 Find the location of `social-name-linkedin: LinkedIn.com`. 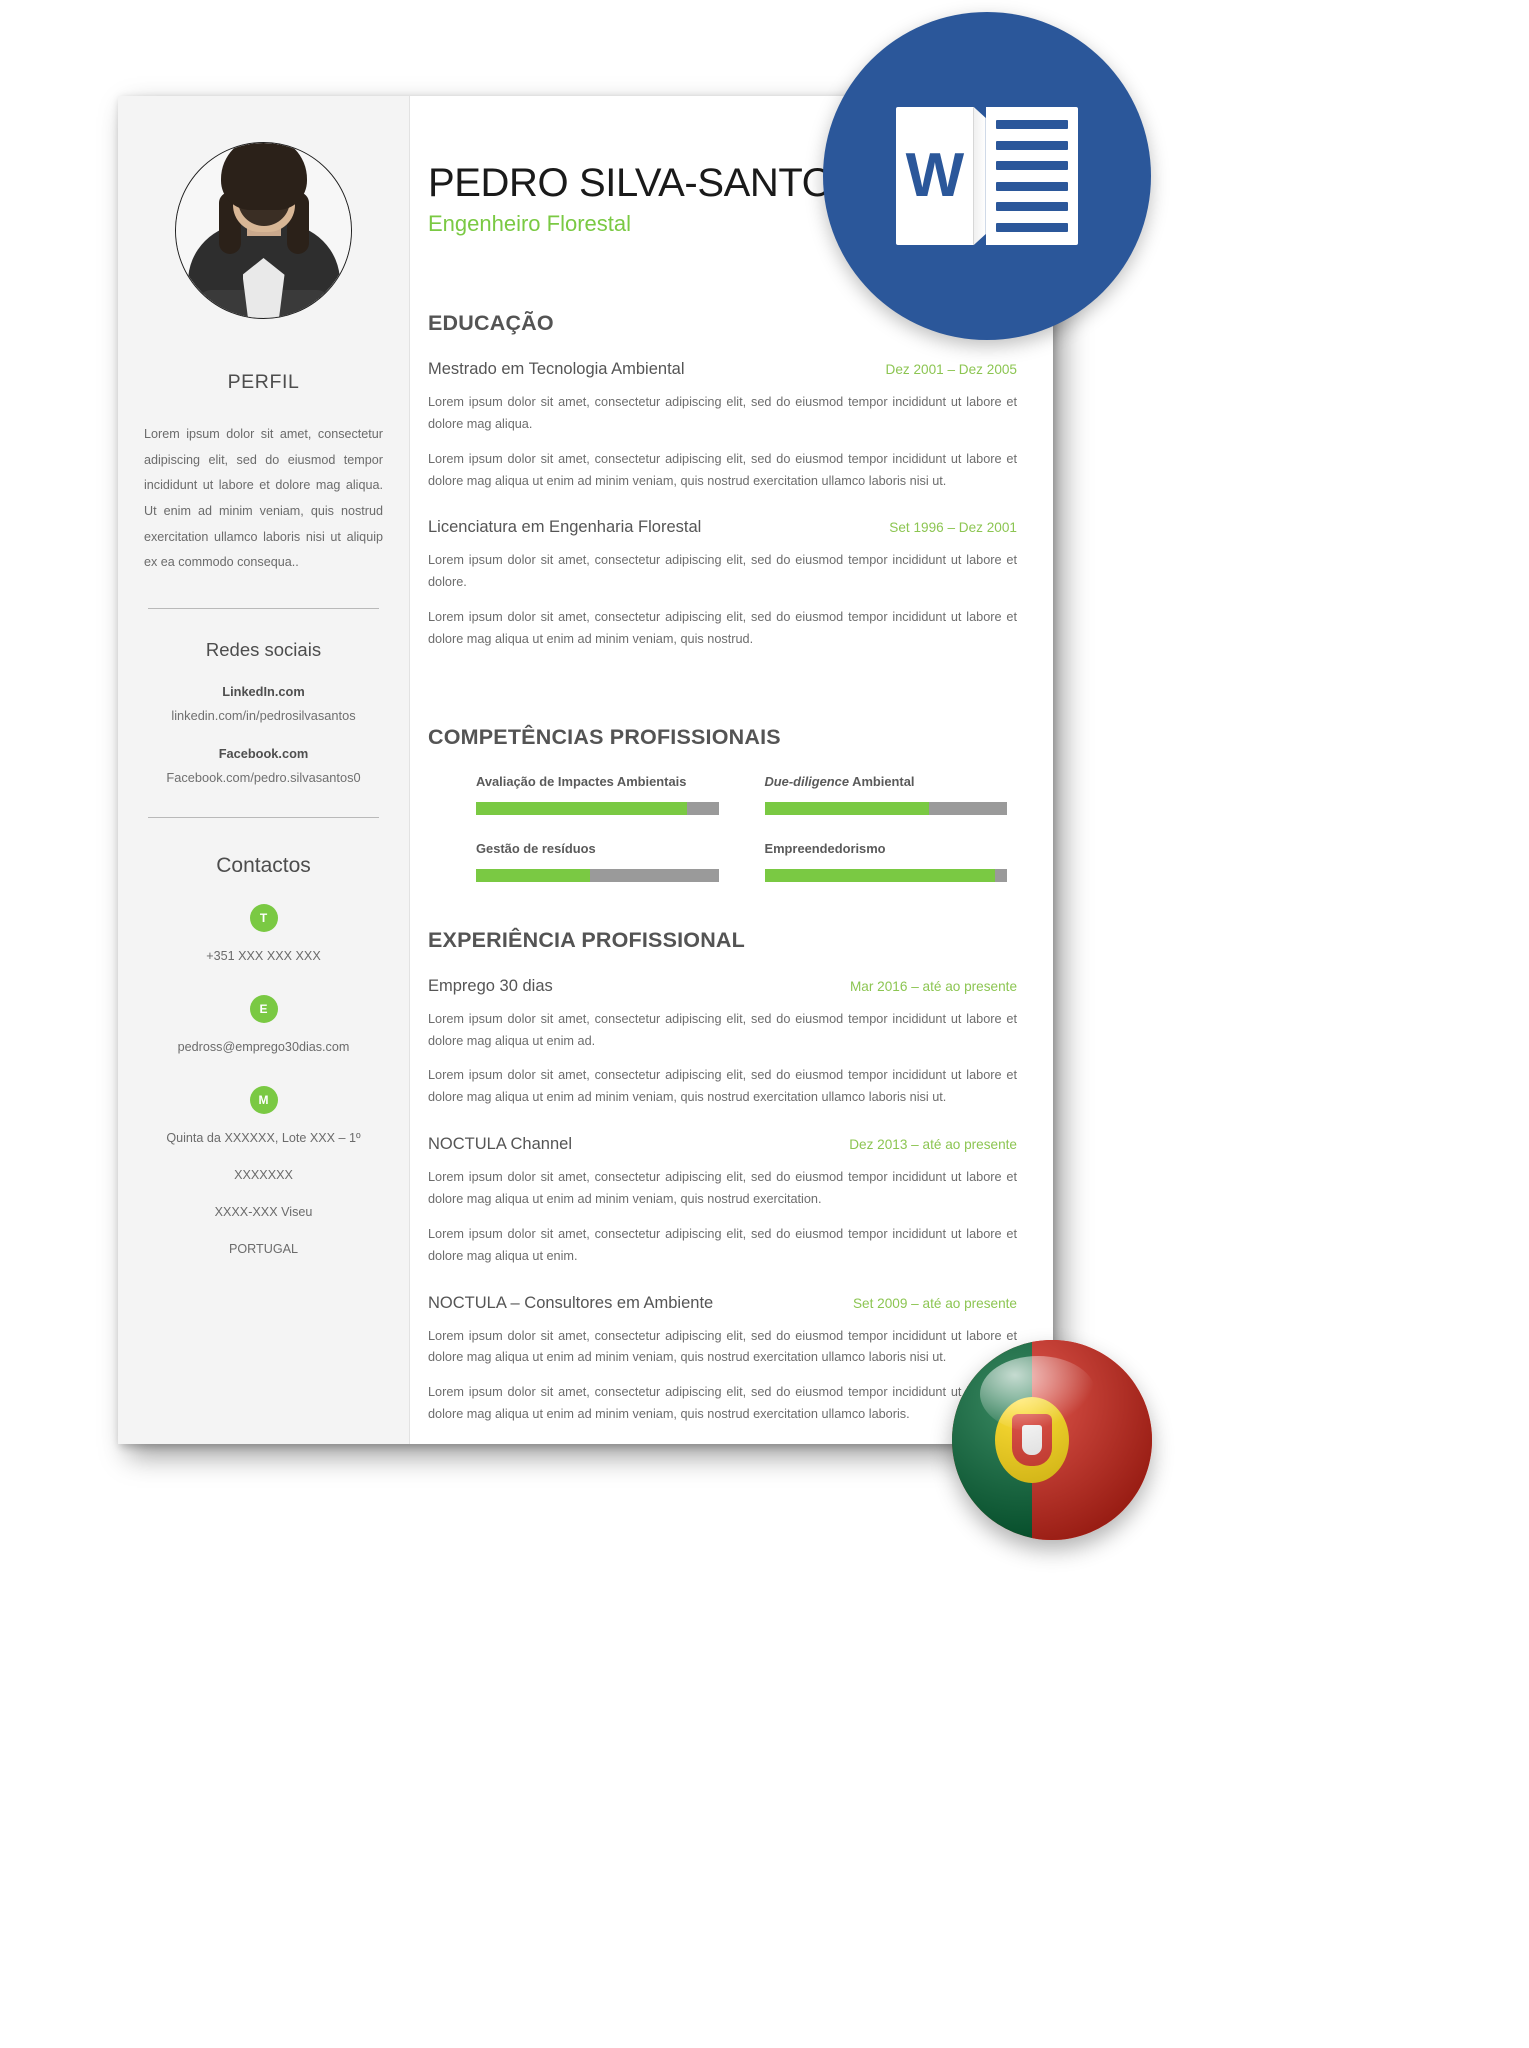

social-name-linkedin: LinkedIn.com is located at coordinates (263, 692).